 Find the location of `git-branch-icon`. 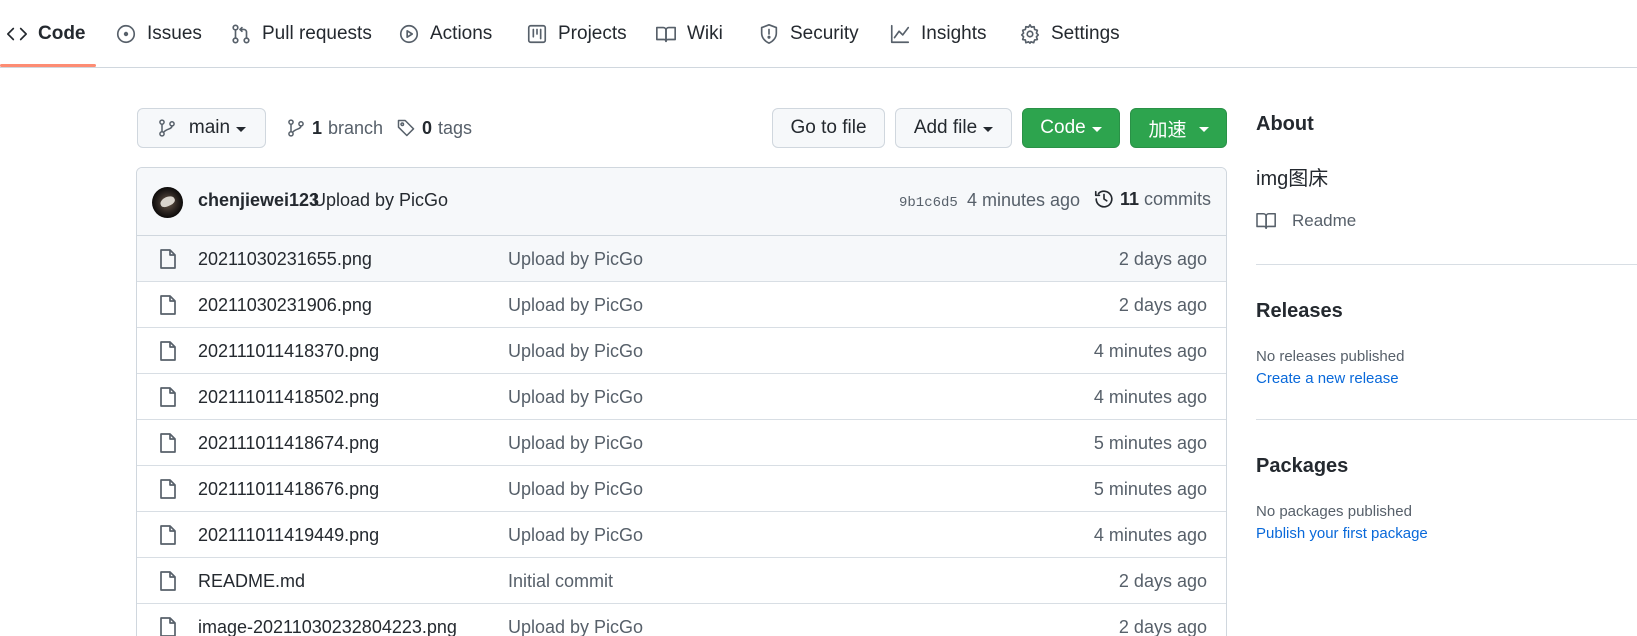

git-branch-icon is located at coordinates (296, 128).